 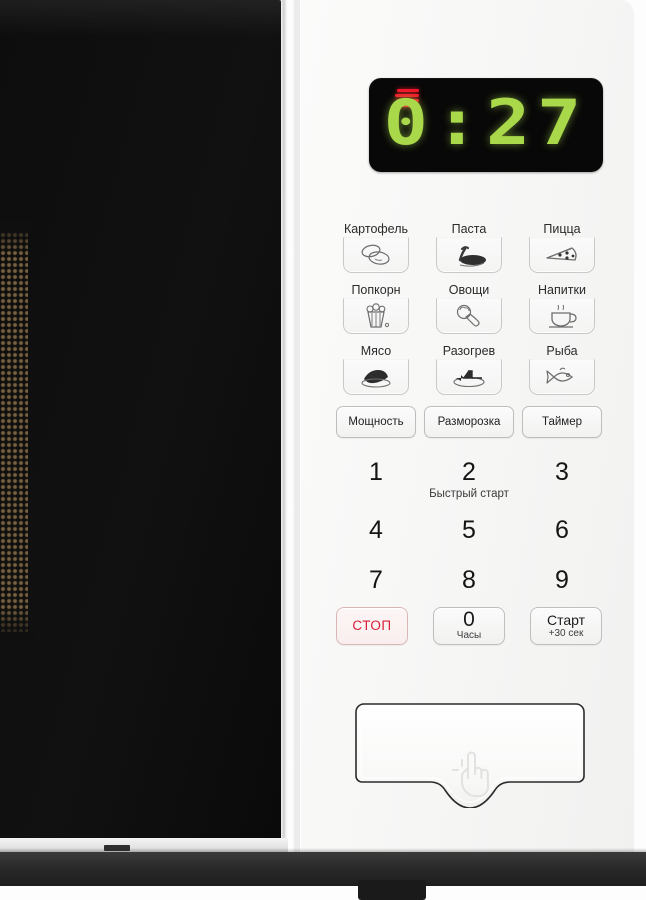 What do you see at coordinates (566, 620) in the screenshot?
I see `start-label: Старт` at bounding box center [566, 620].